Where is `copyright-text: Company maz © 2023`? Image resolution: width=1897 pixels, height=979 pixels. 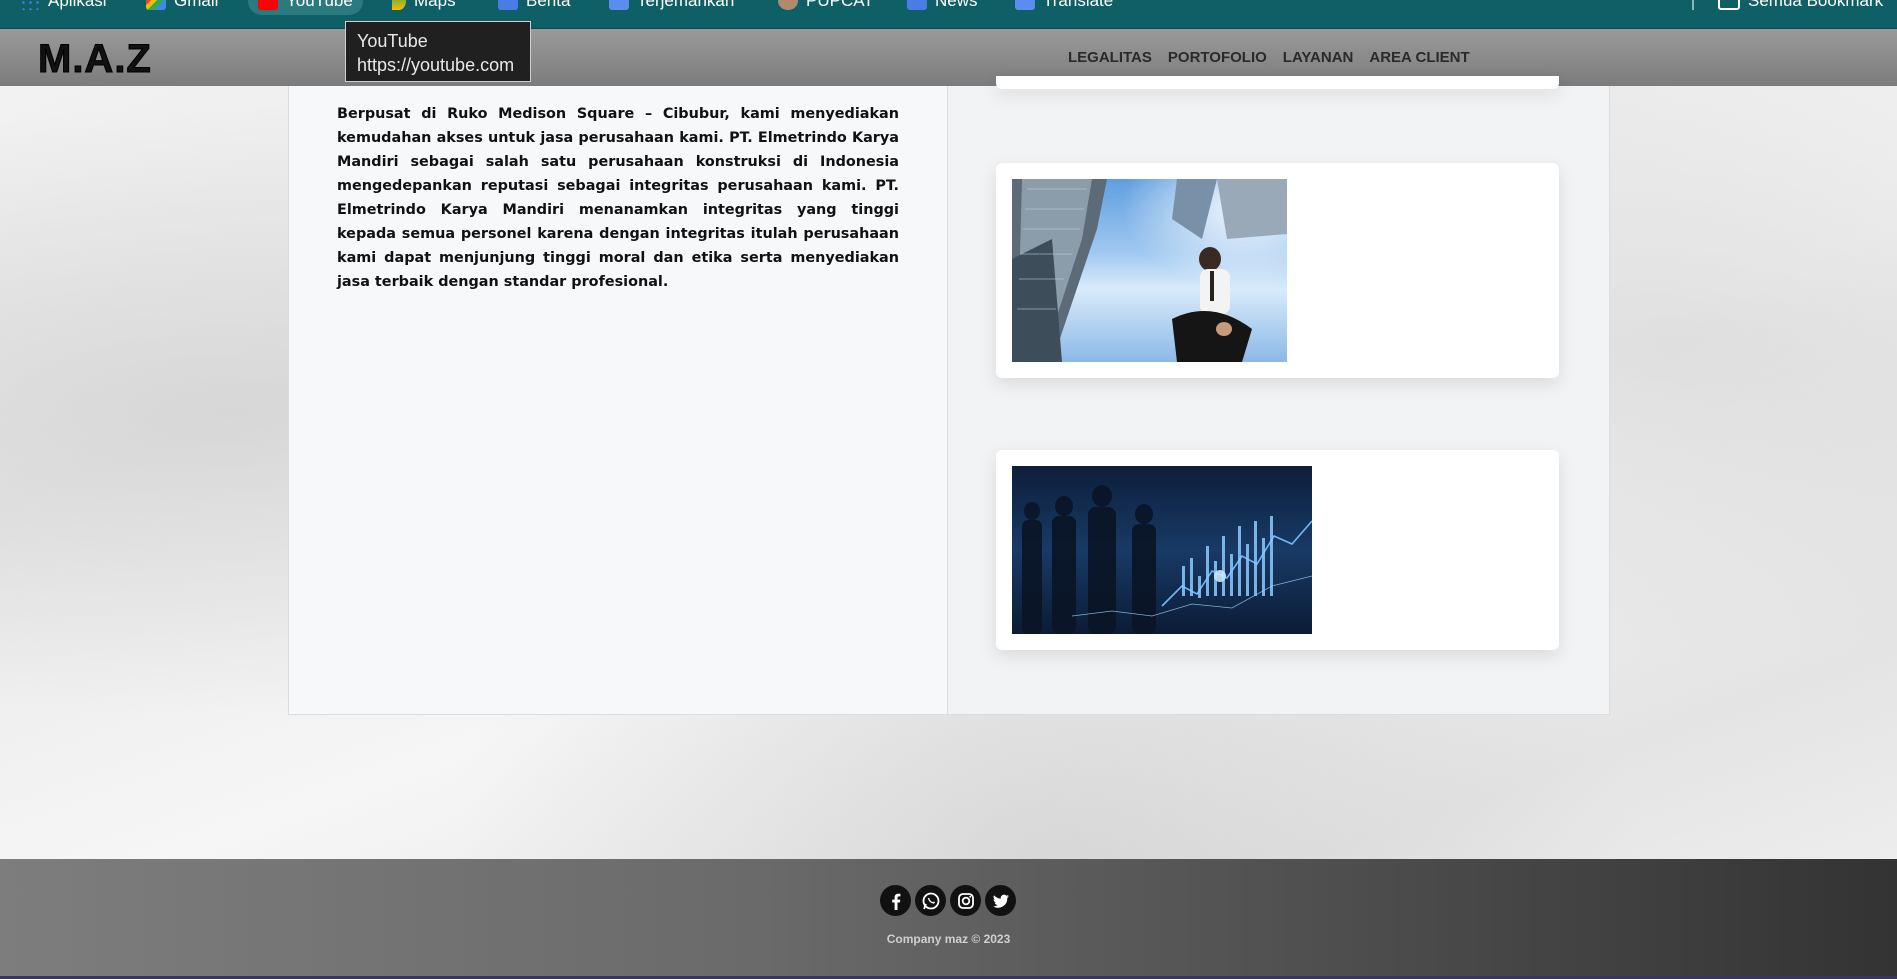 copyright-text: Company maz © 2023 is located at coordinates (948, 939).